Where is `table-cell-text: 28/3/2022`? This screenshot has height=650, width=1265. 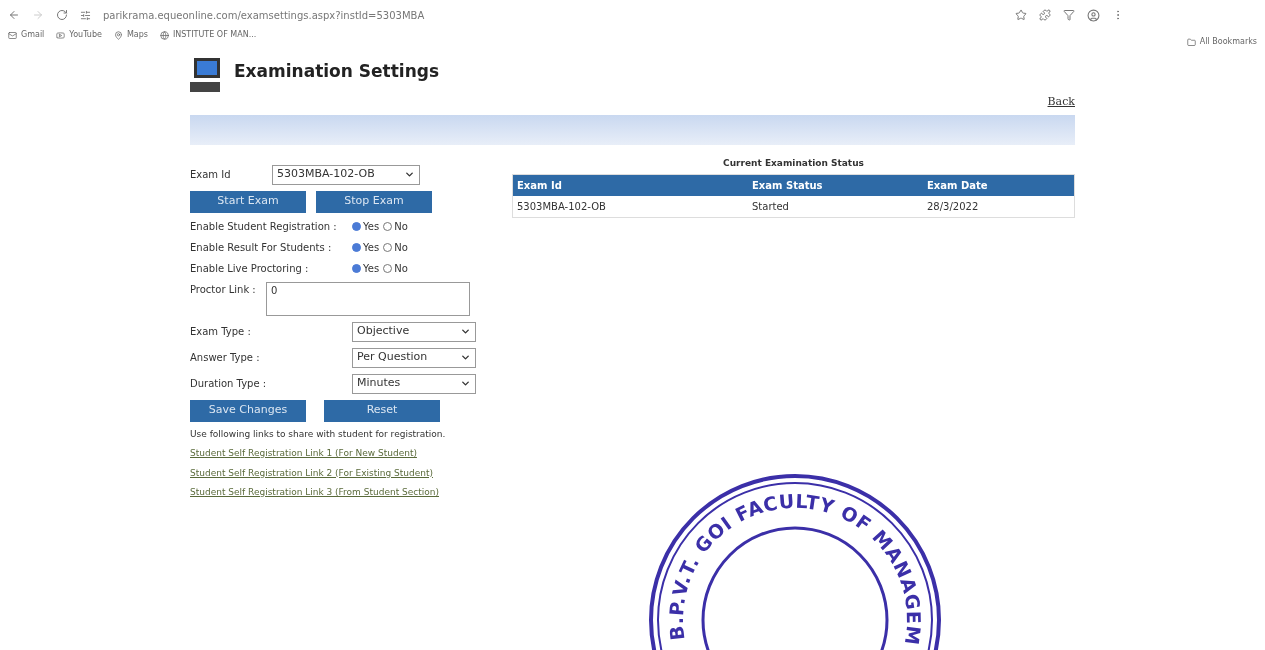 table-cell-text: 28/3/2022 is located at coordinates (953, 207).